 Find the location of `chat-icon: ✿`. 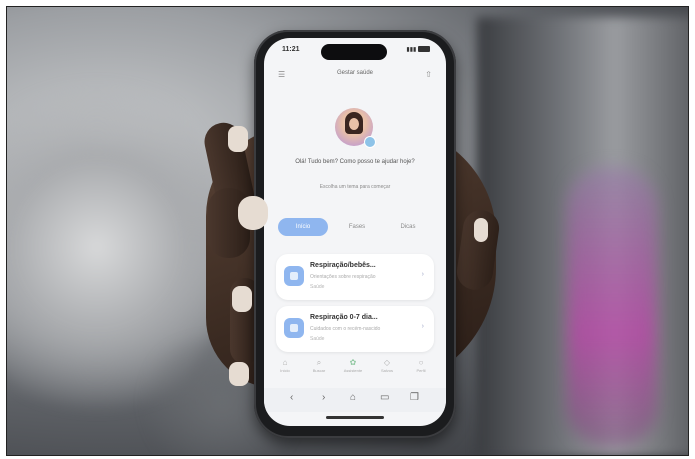

chat-icon: ✿ is located at coordinates (353, 362).